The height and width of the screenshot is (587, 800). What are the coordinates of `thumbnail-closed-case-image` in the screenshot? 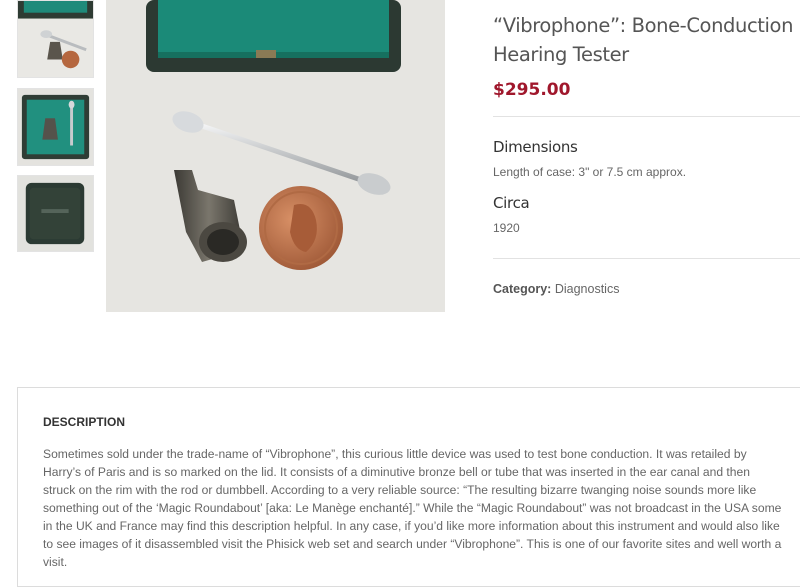 It's located at (55, 213).